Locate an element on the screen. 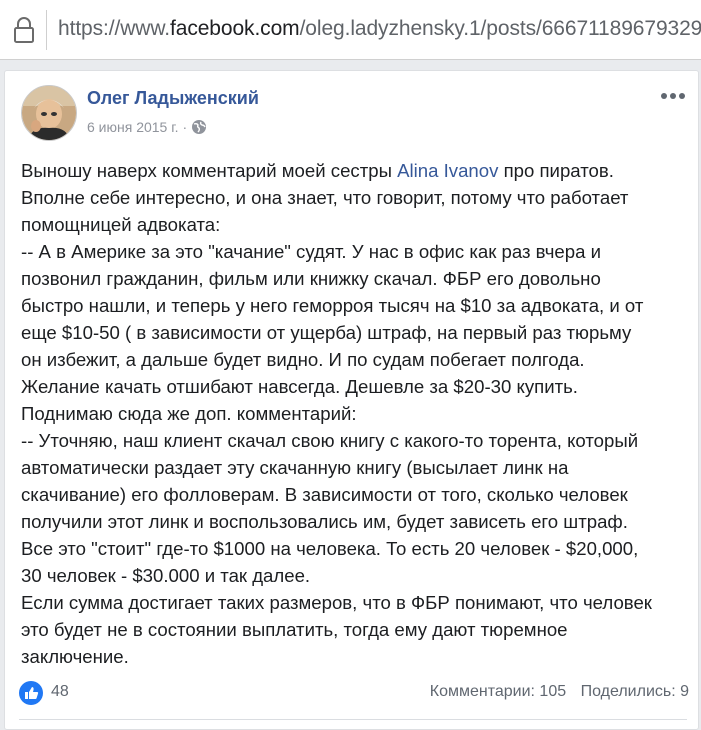  author-name: Олег Ладыженский is located at coordinates (173, 98).